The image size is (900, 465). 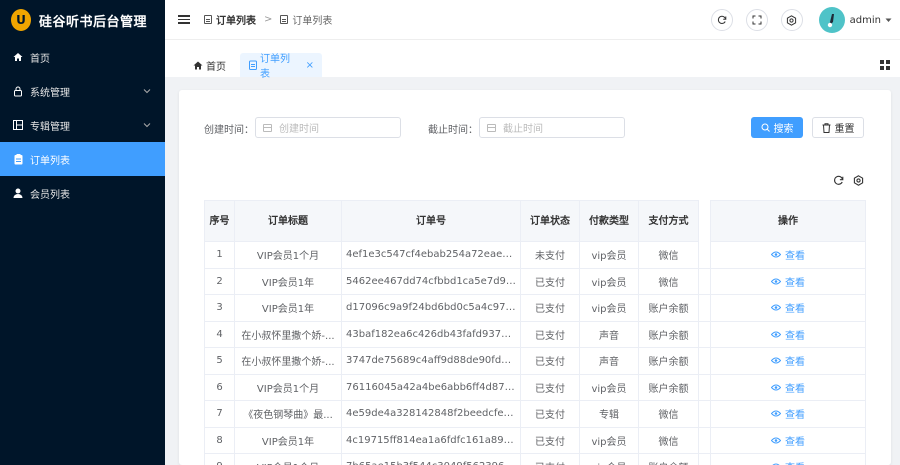 What do you see at coordinates (82, 193) in the screenshot?
I see `sidebar-item-members: 会员列表` at bounding box center [82, 193].